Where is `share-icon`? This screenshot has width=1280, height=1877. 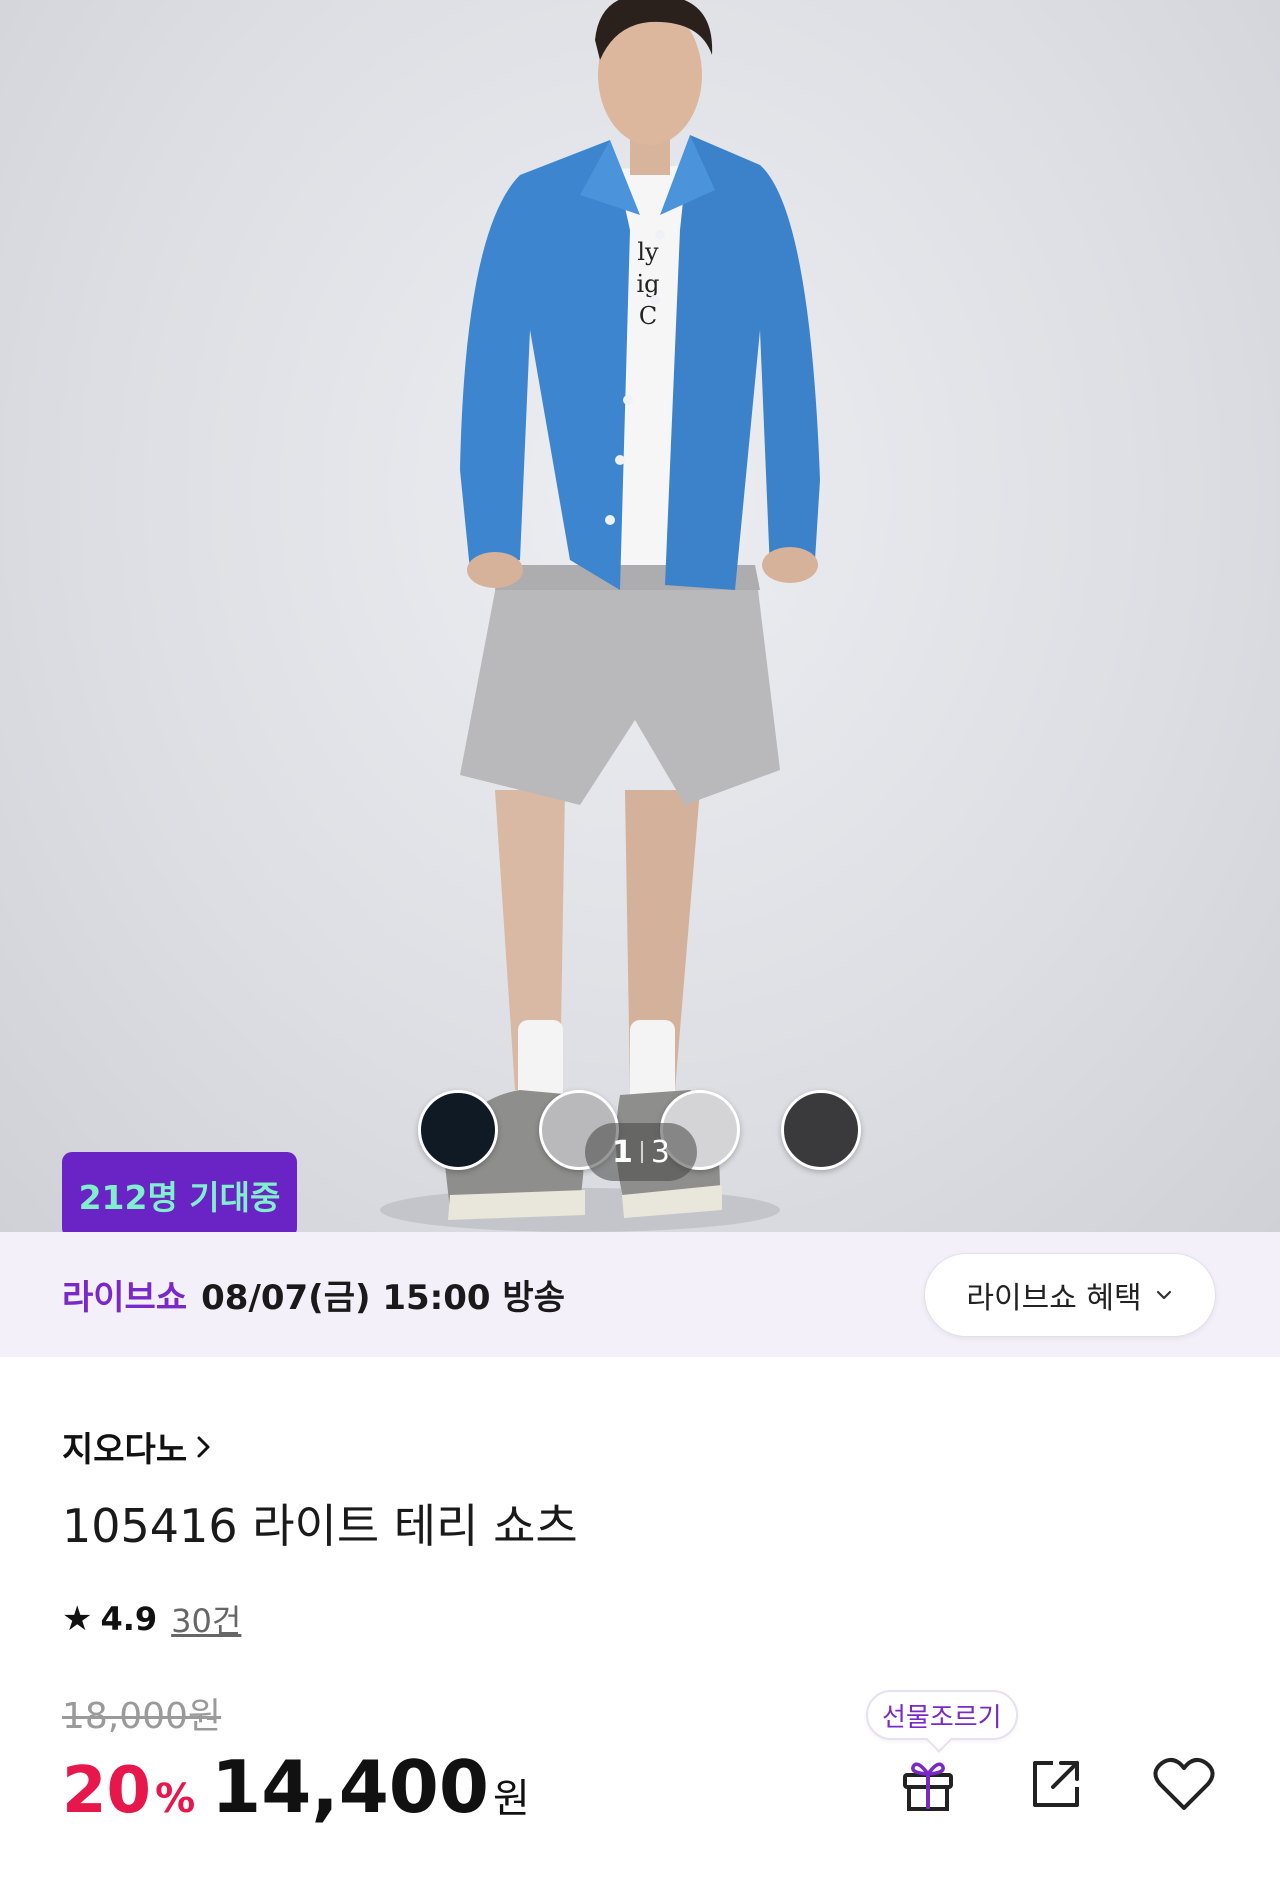 share-icon is located at coordinates (1056, 1784).